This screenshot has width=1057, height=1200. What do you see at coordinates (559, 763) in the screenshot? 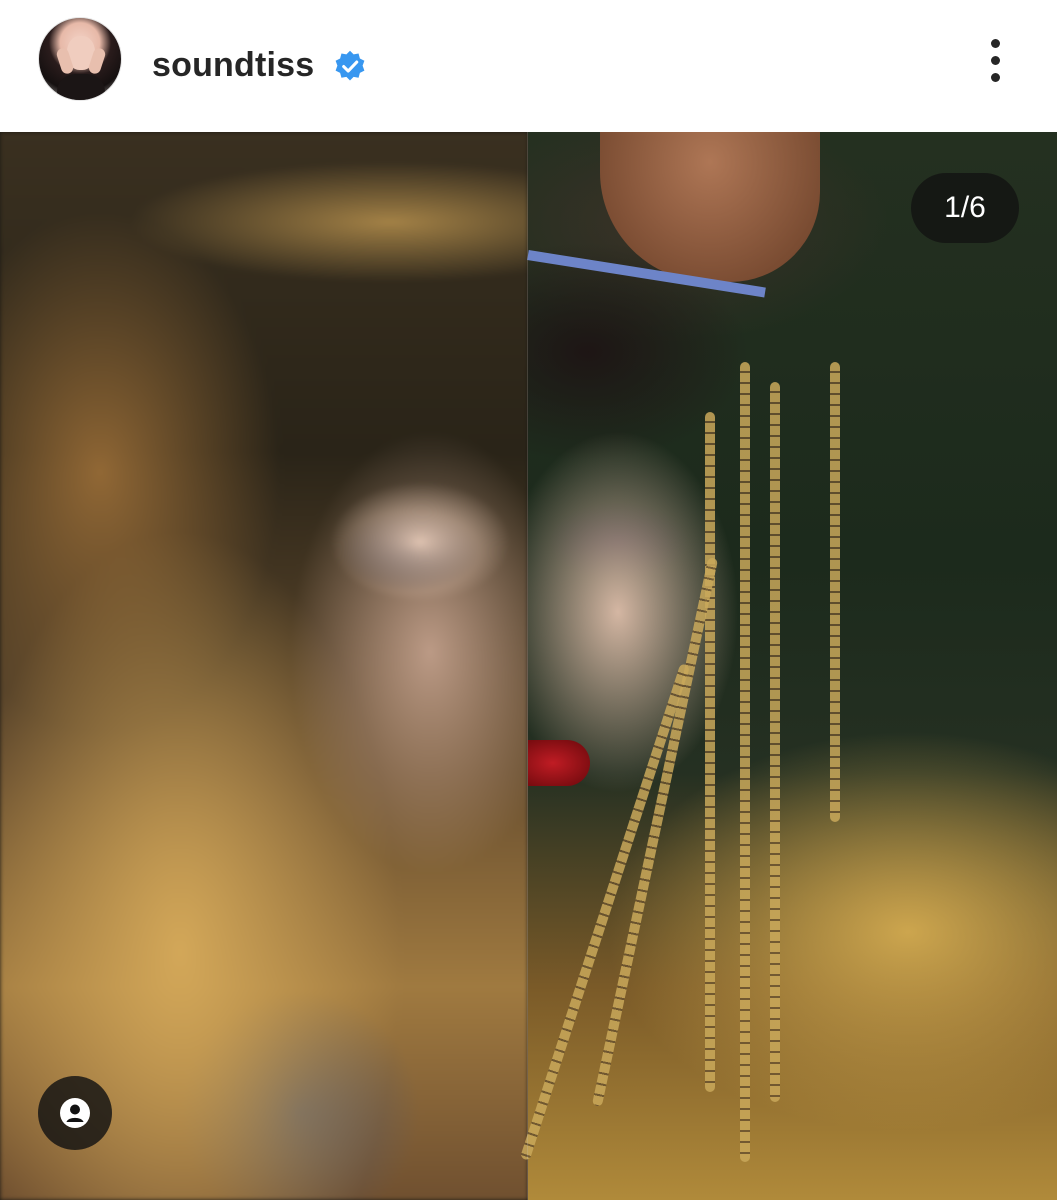
I see `photo-lips` at bounding box center [559, 763].